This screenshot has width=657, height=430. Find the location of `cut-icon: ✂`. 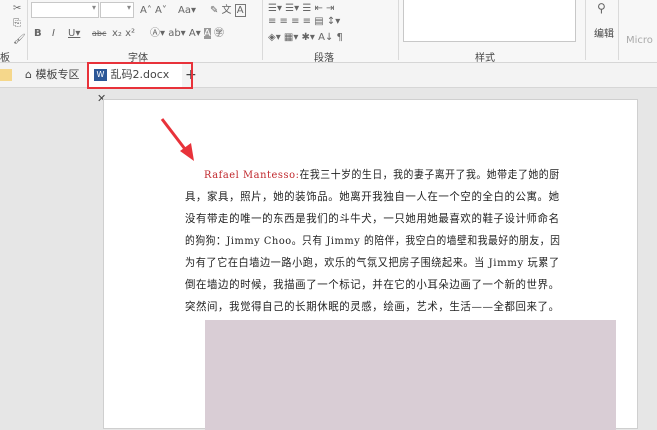

cut-icon: ✂ is located at coordinates (17, 9).